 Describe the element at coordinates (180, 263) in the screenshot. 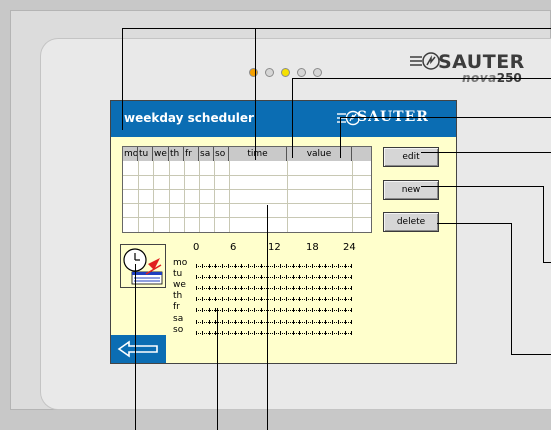

I see `day-label-mo: mo` at that location.